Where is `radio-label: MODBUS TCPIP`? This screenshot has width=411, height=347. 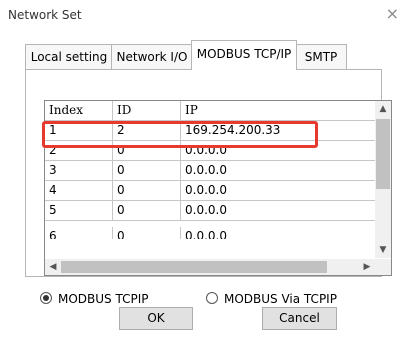 radio-label: MODBUS TCPIP is located at coordinates (103, 299).